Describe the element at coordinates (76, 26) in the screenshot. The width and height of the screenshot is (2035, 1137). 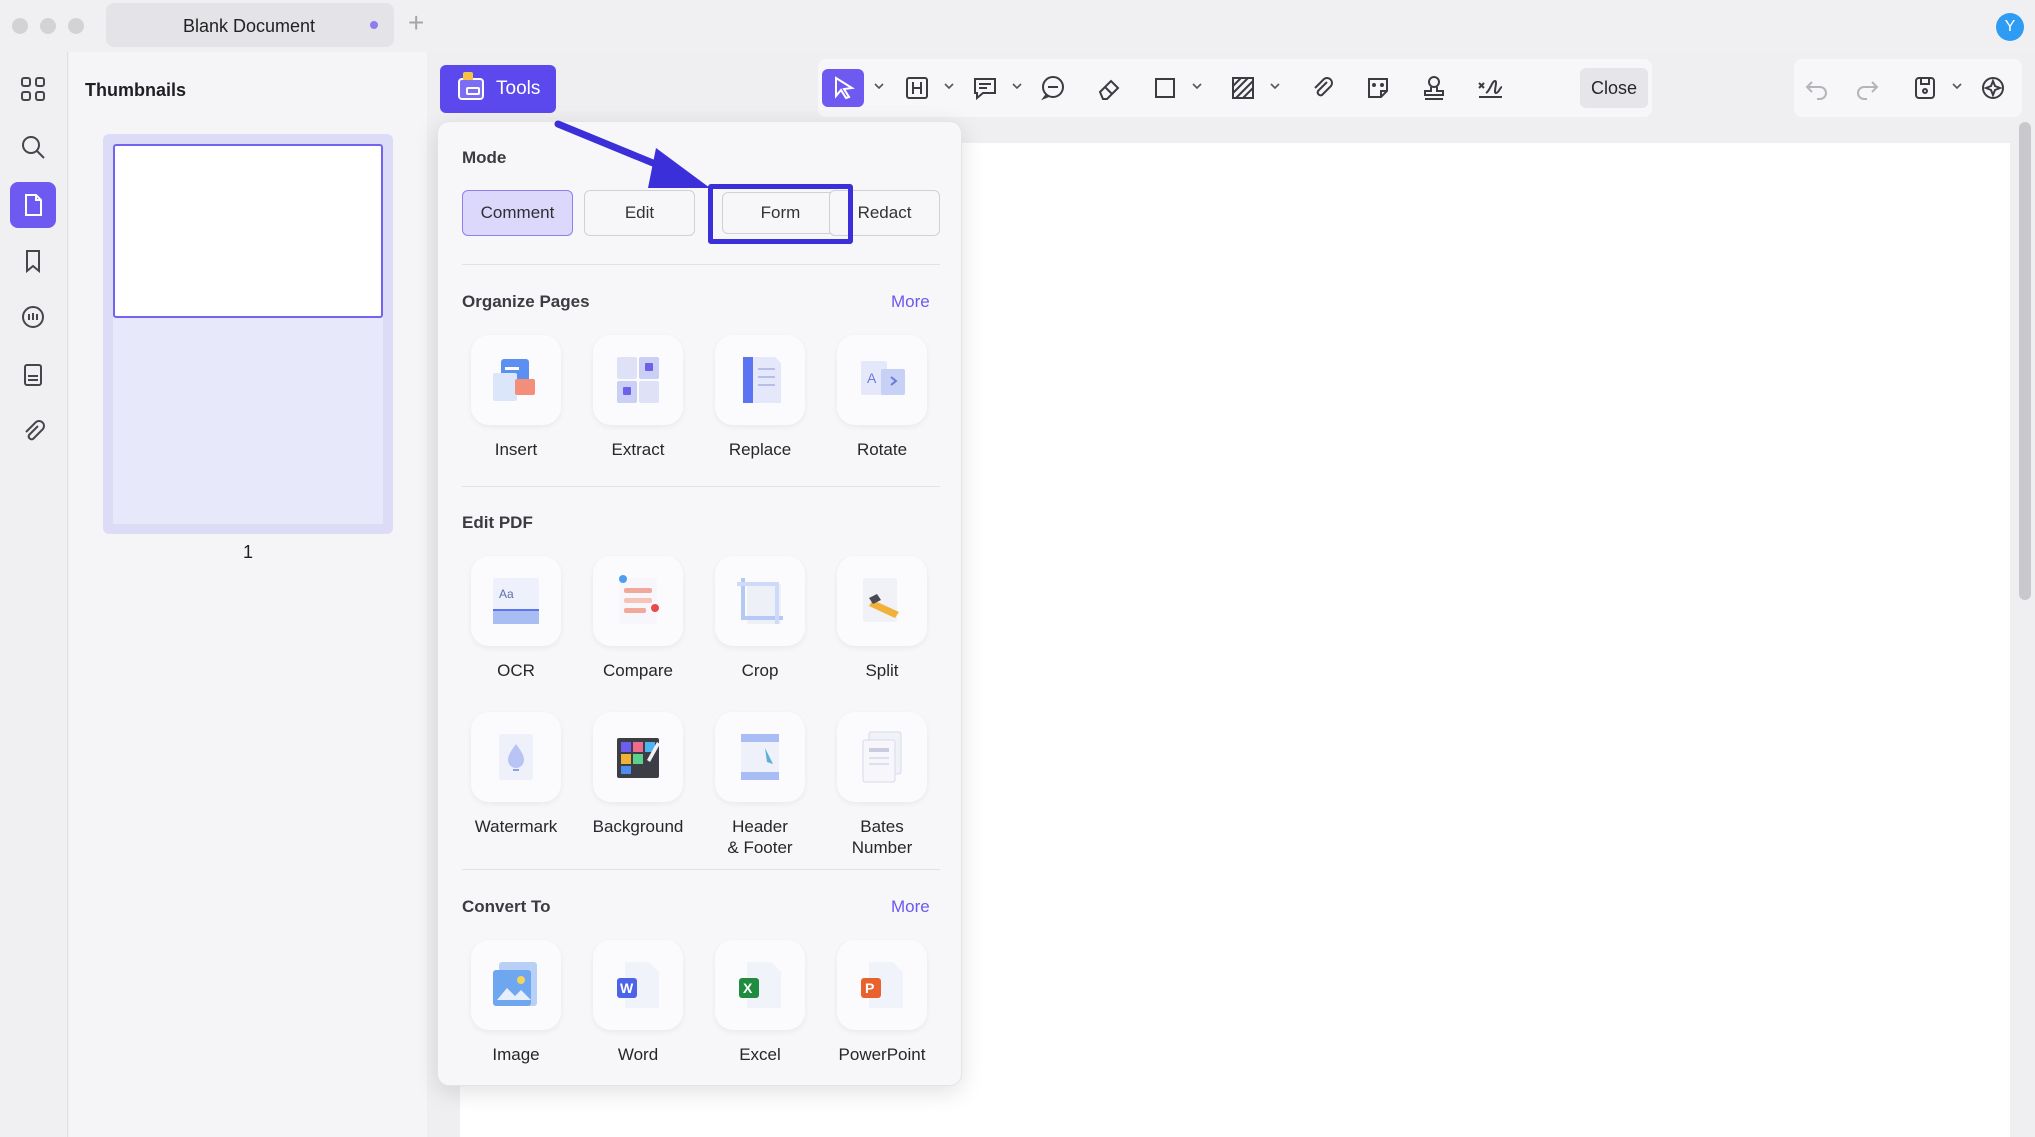
I see `zoom-window-icon` at that location.